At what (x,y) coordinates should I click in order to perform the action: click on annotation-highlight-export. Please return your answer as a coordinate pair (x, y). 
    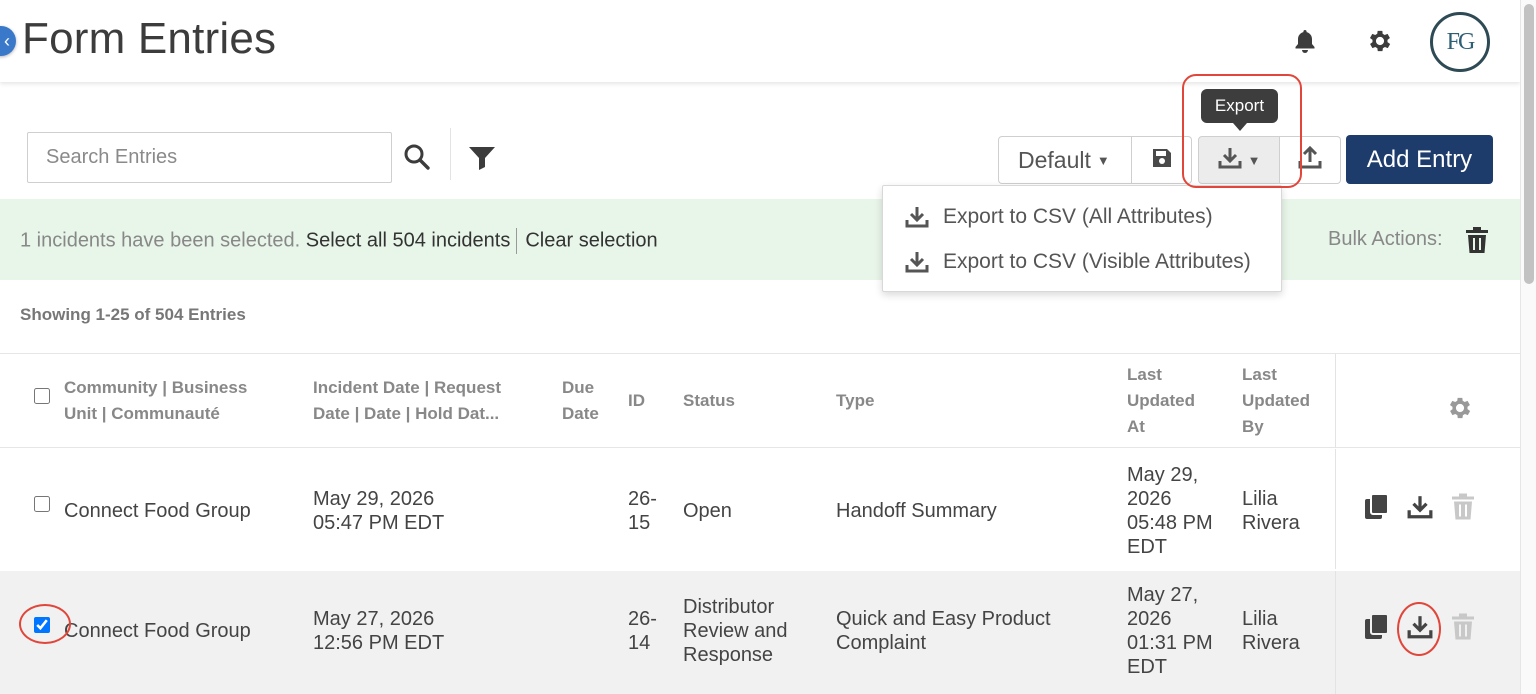
    Looking at the image, I should click on (1242, 131).